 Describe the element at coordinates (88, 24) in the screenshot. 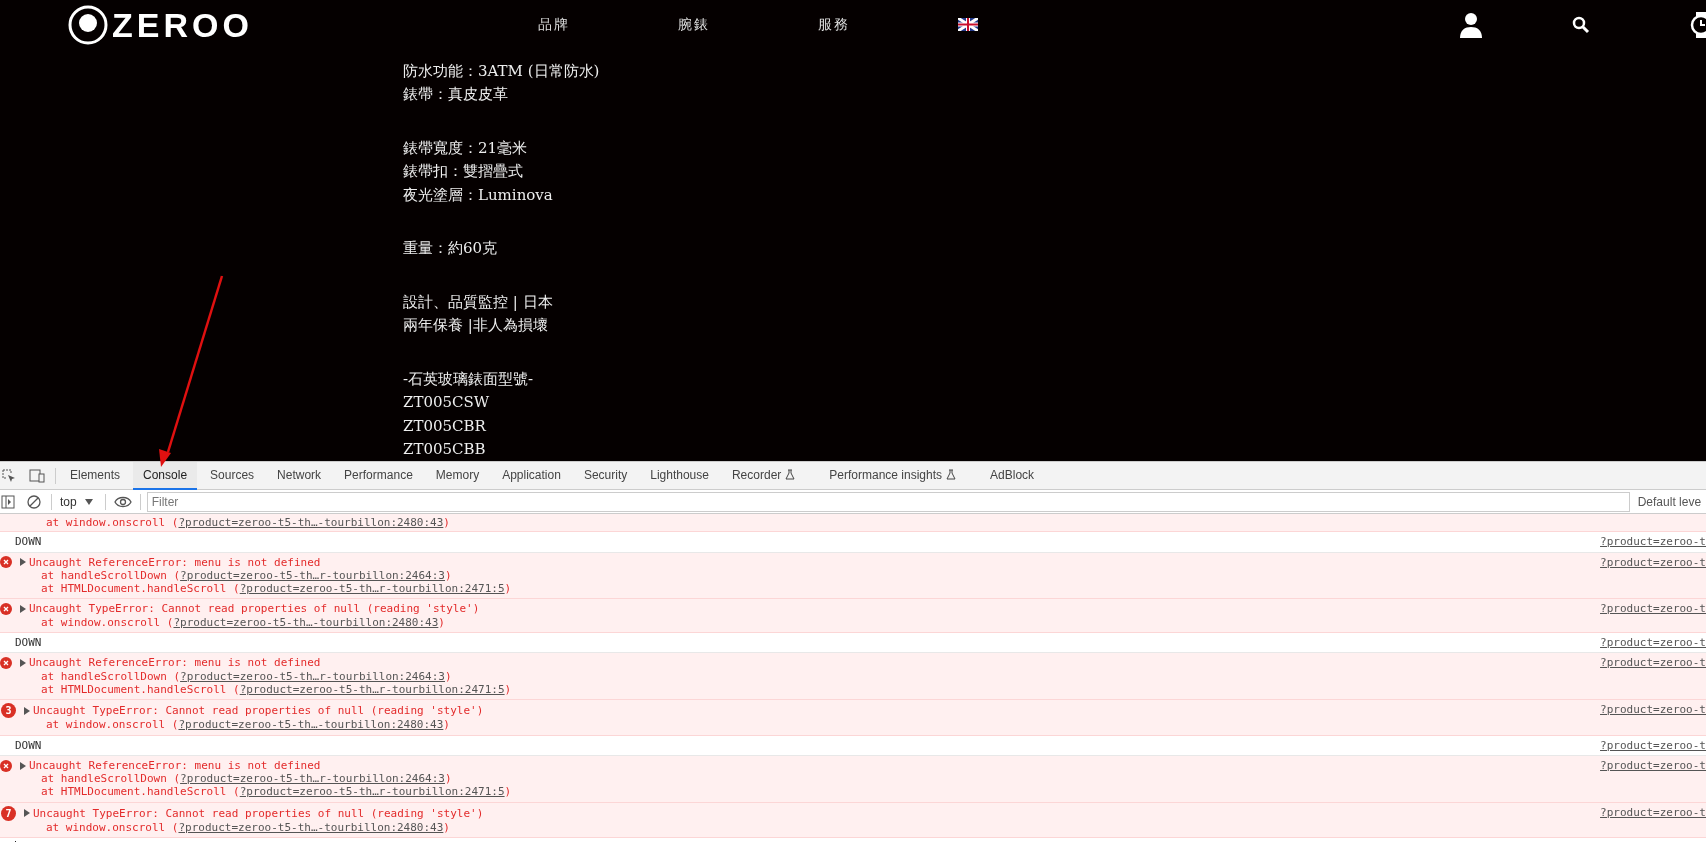

I see `eye-logo-icon` at that location.